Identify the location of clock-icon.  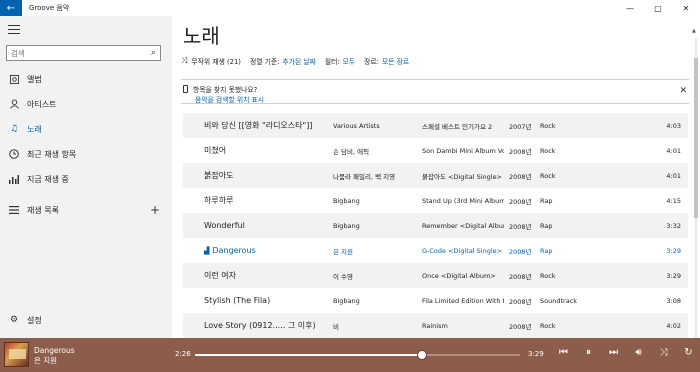
(14, 154).